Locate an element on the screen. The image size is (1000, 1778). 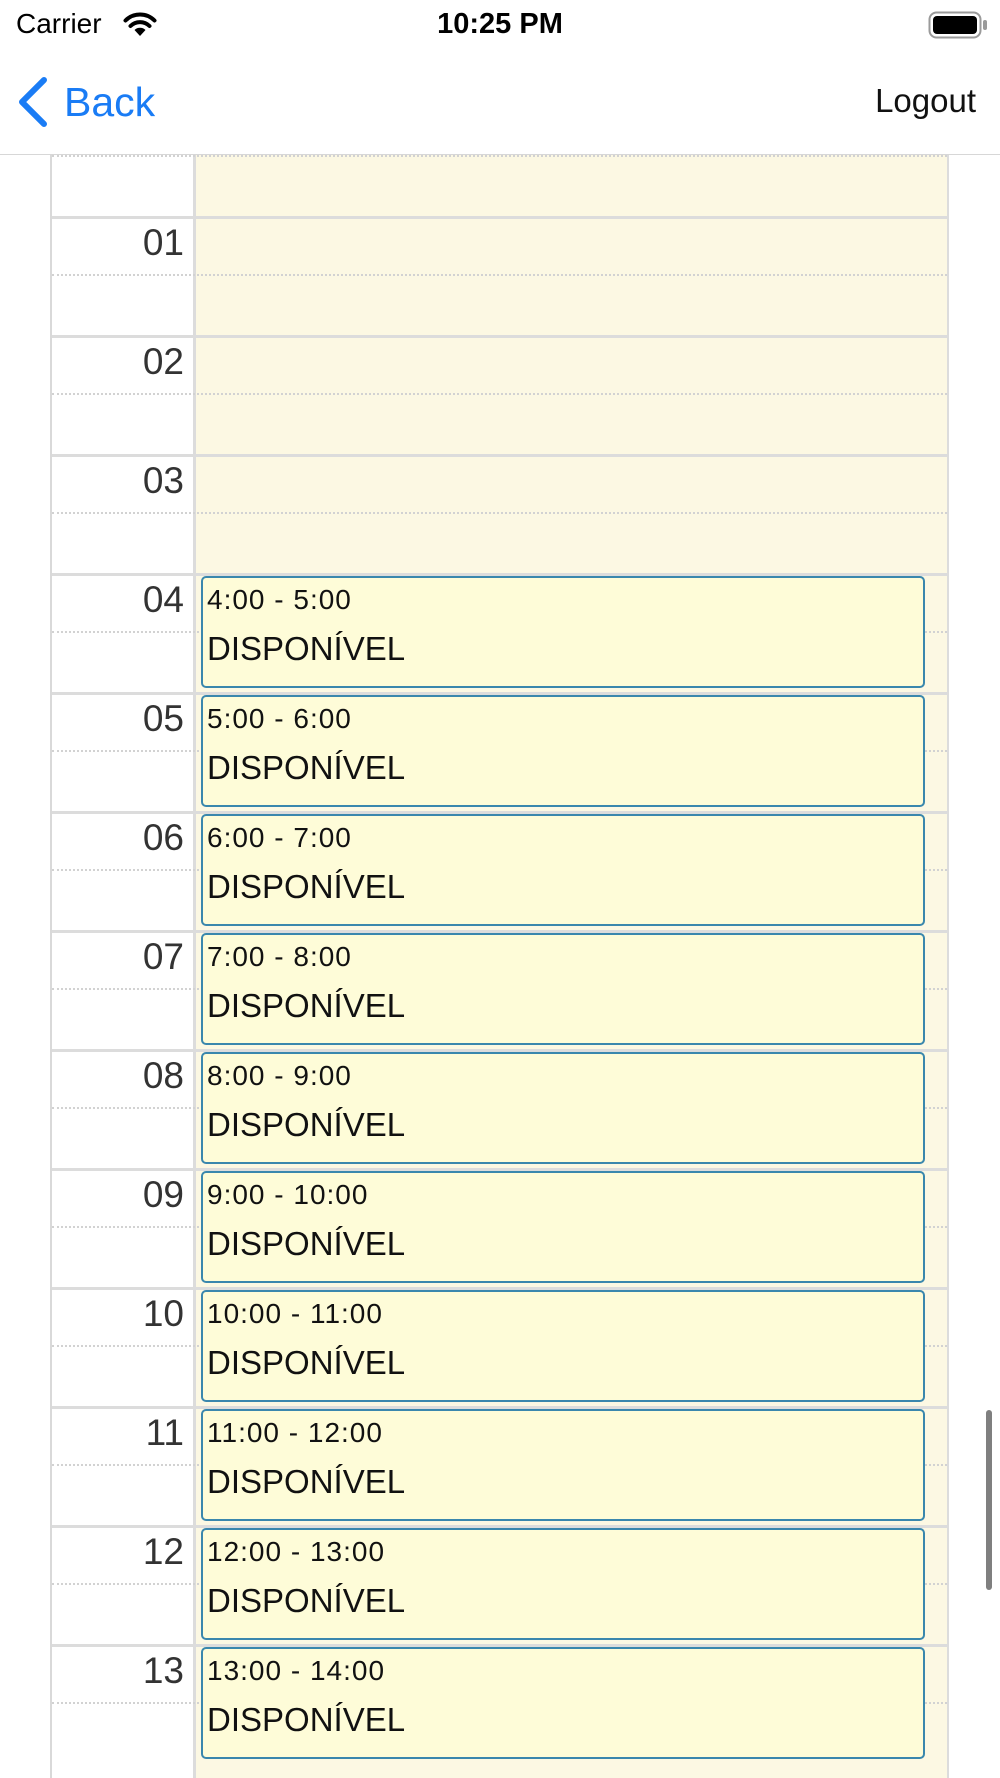
navigation-bar: Back Logout is located at coordinates (500, 103).